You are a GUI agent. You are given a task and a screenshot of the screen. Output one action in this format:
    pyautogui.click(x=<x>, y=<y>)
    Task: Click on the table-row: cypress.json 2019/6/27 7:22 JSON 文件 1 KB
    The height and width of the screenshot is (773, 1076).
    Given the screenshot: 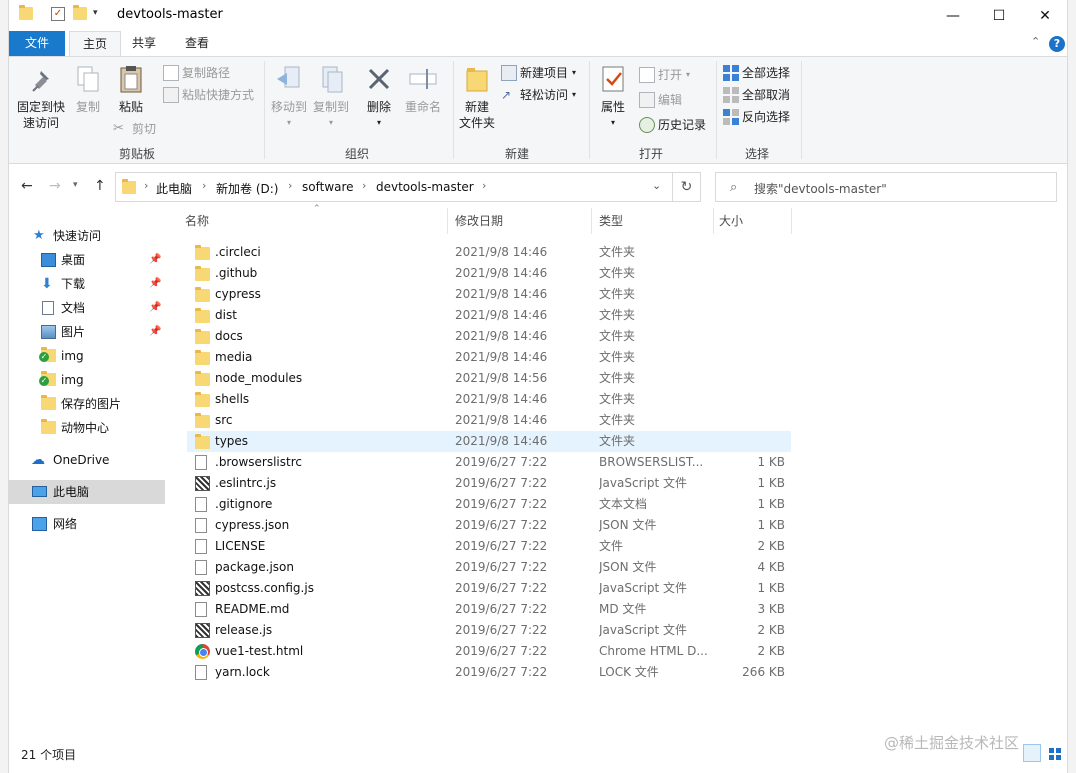 What is the action you would take?
    pyautogui.click(x=489, y=525)
    